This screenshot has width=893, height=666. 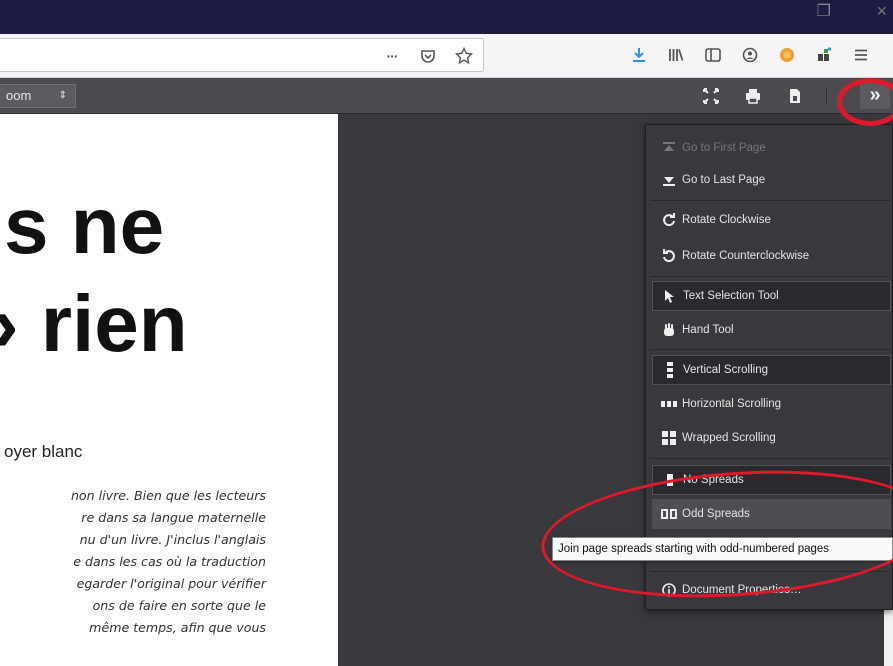 I want to click on downloads-icon, so click(x=639, y=55).